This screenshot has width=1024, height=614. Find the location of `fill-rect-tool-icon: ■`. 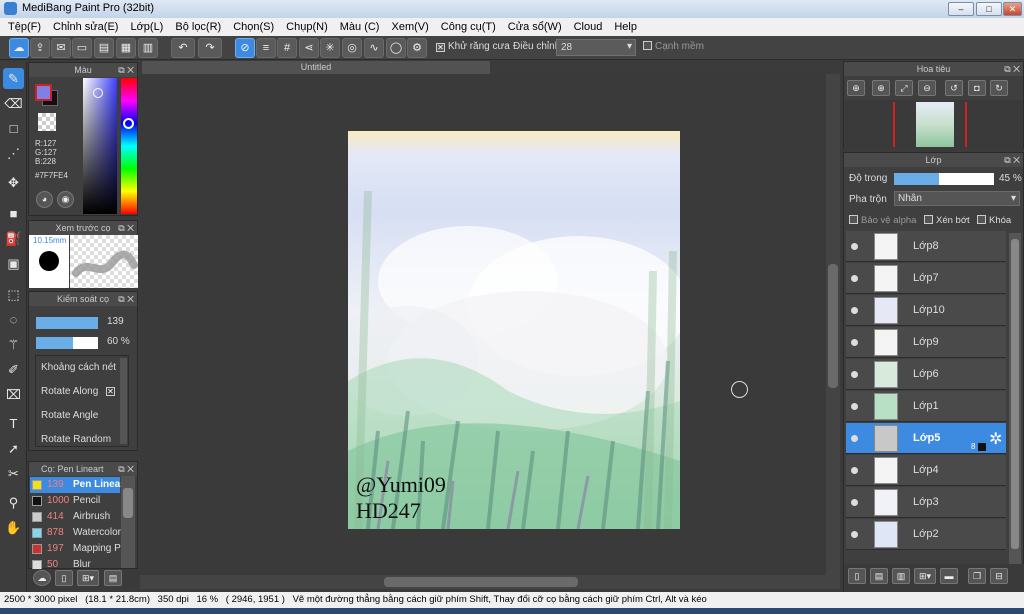

fill-rect-tool-icon: ■ is located at coordinates (13, 213).